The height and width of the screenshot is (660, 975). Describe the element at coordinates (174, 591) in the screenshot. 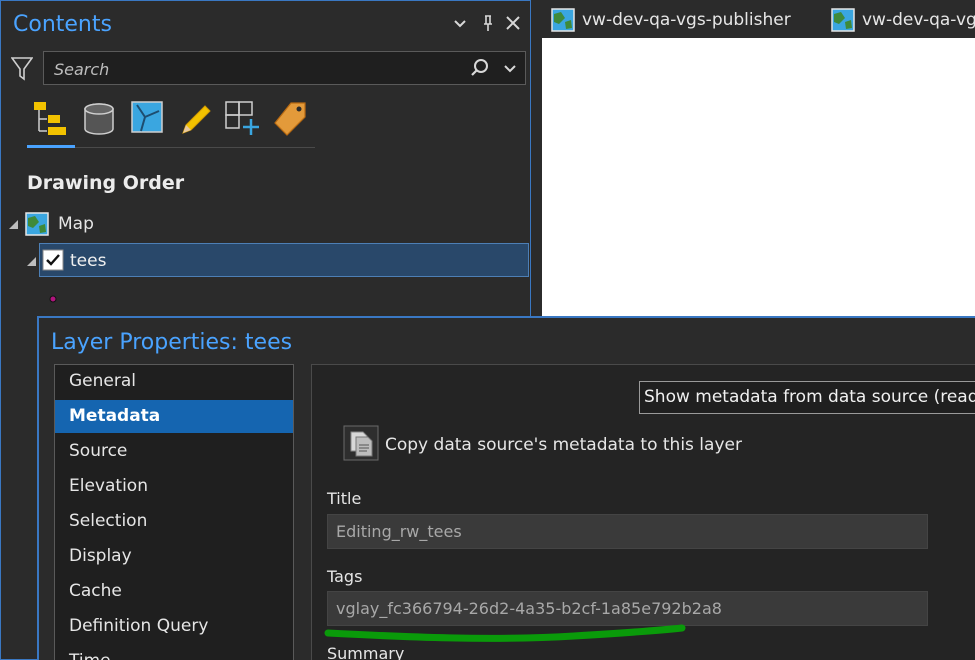

I see `nav-item-cache: Cache` at that location.